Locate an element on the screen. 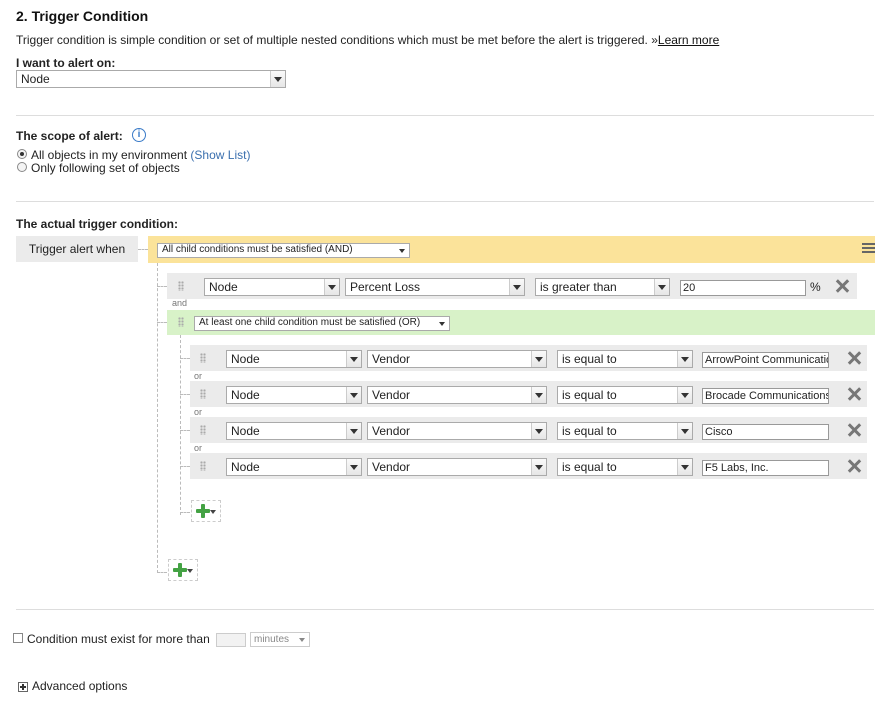  info-icon: i is located at coordinates (139, 135).